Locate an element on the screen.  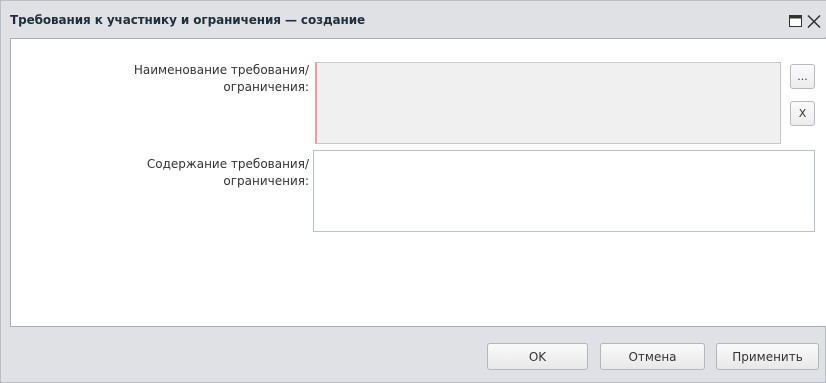
close-icon is located at coordinates (814, 23).